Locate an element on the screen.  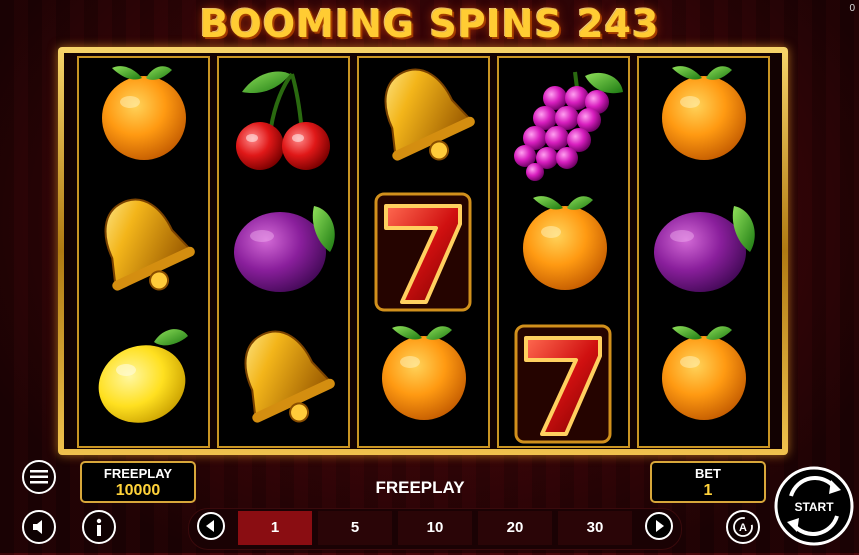
bet-next-button is located at coordinates (659, 526).